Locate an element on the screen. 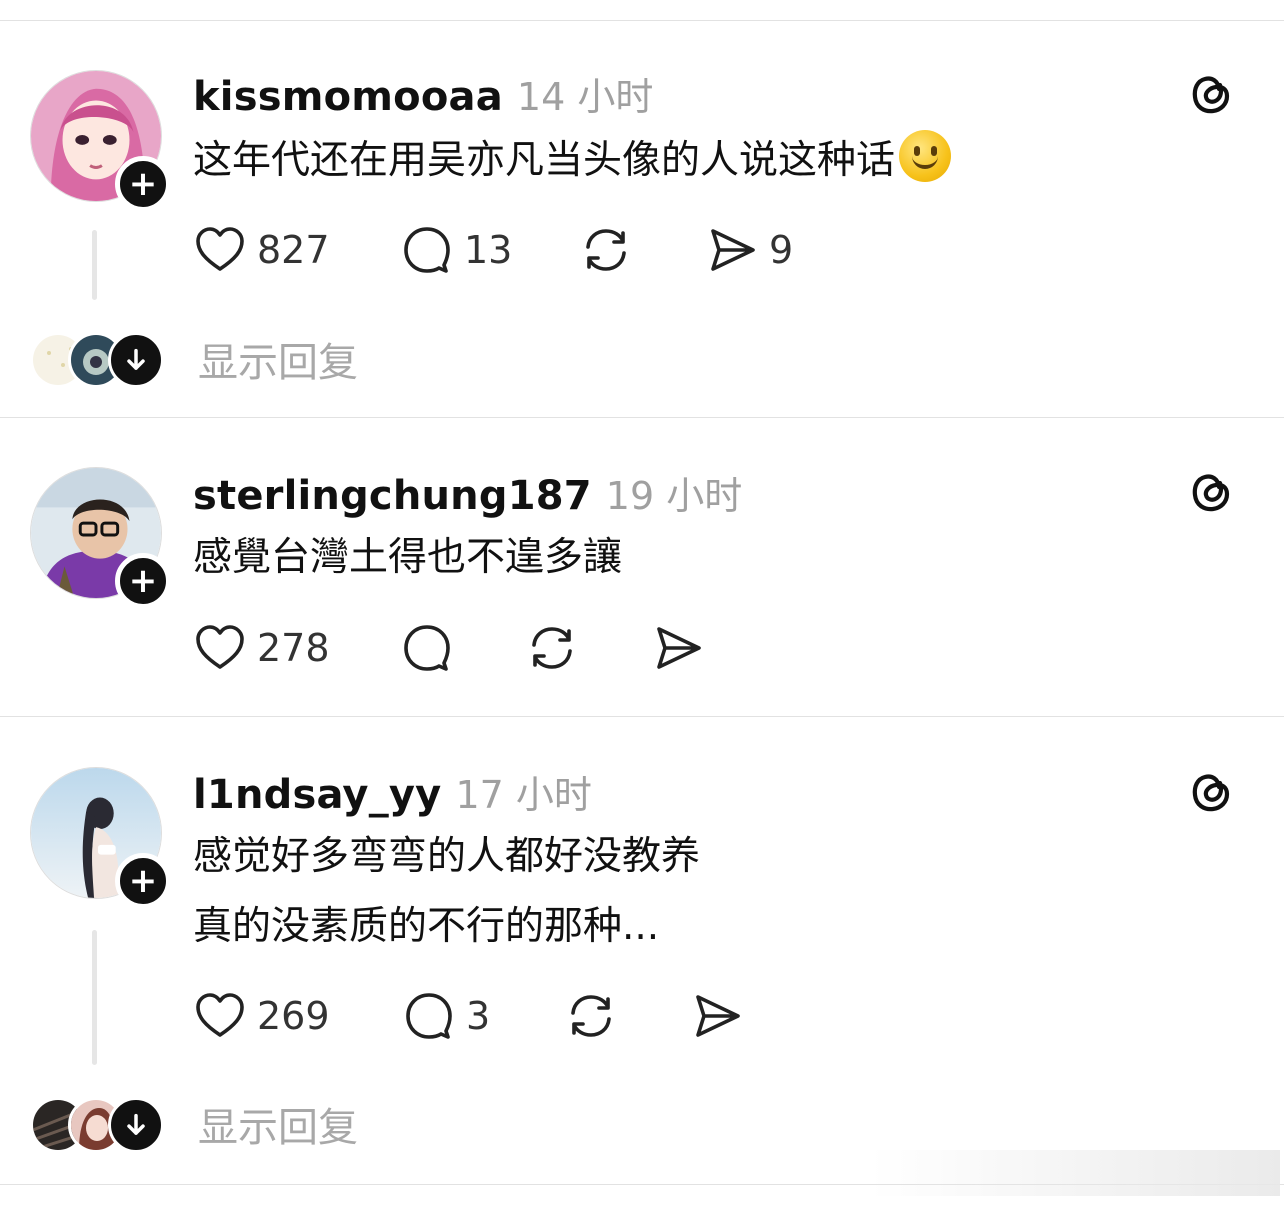 Image resolution: width=1284 pixels, height=1207 pixels. share-button: 9 is located at coordinates (749, 250).